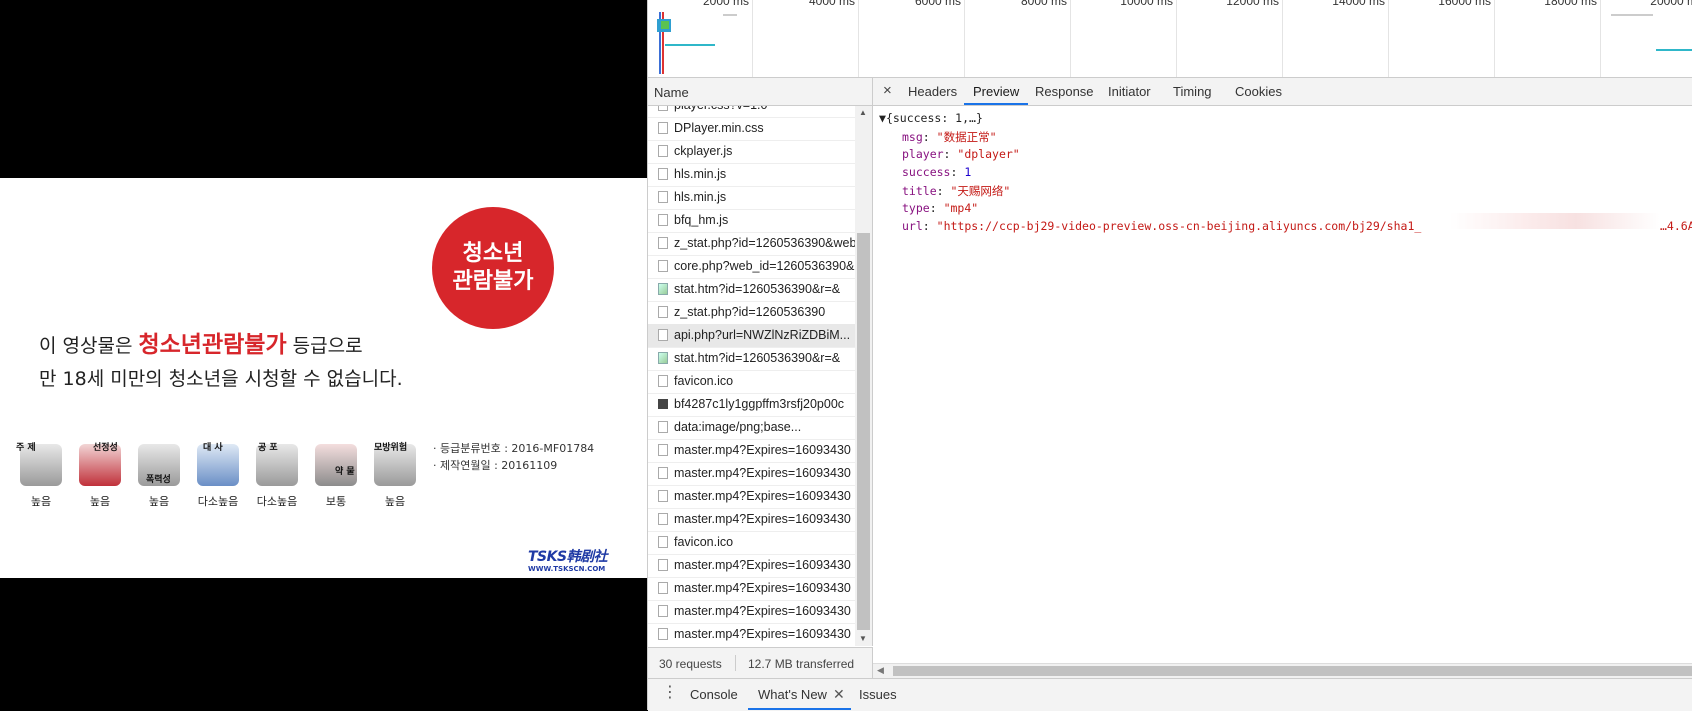 The height and width of the screenshot is (711, 1692). Describe the element at coordinates (801, 664) in the screenshot. I see `transfer-size: 12.7 MB transferred` at that location.